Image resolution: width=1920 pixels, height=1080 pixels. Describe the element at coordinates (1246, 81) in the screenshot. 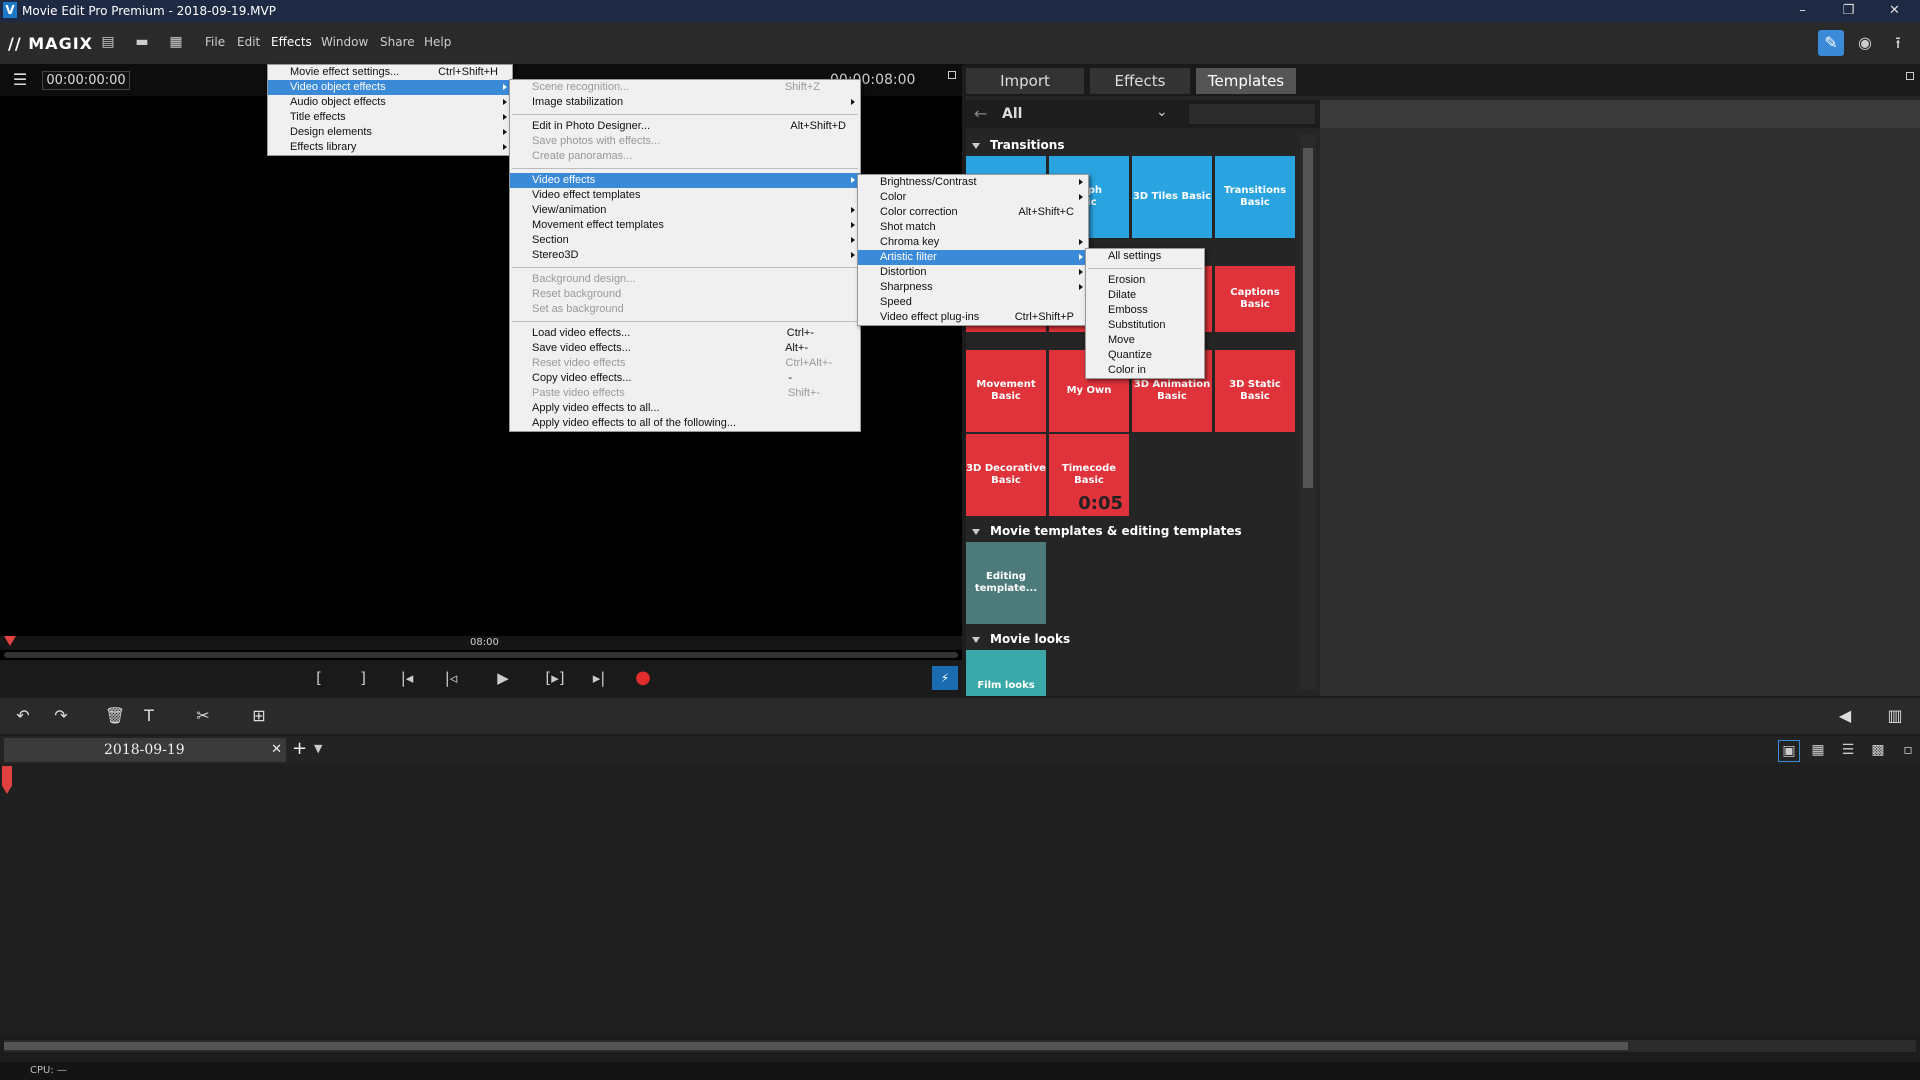

I see `tab-templates: Templates` at that location.